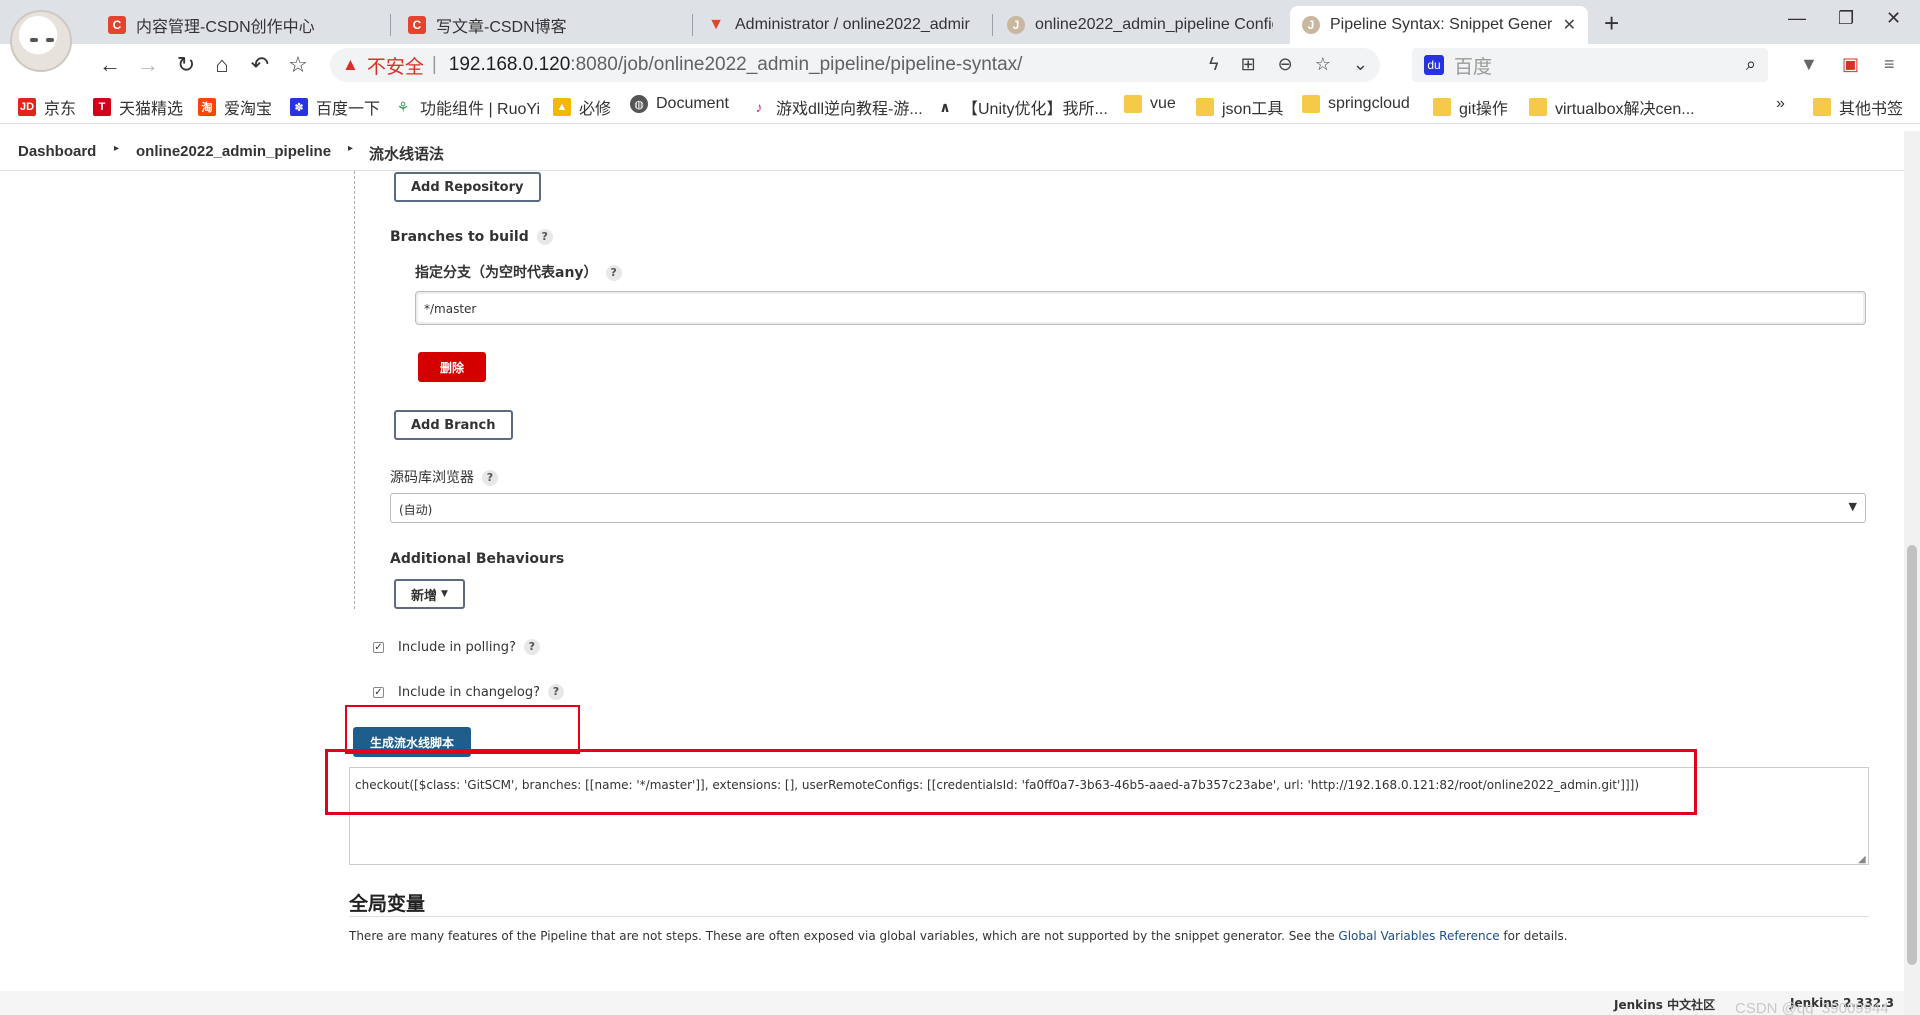 Image resolution: width=1920 pixels, height=1015 pixels. Describe the element at coordinates (1128, 508) in the screenshot. I see `repo-browser-select: (自动) ▼` at that location.